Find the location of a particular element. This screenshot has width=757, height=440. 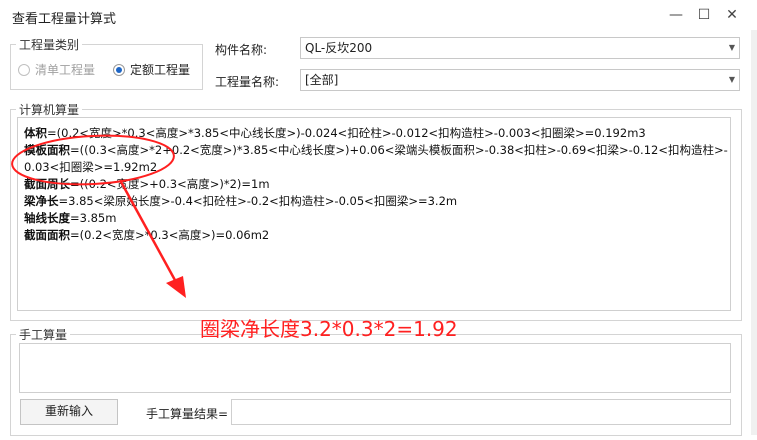

radio-quota-qty: 定额工程量 is located at coordinates (151, 69).